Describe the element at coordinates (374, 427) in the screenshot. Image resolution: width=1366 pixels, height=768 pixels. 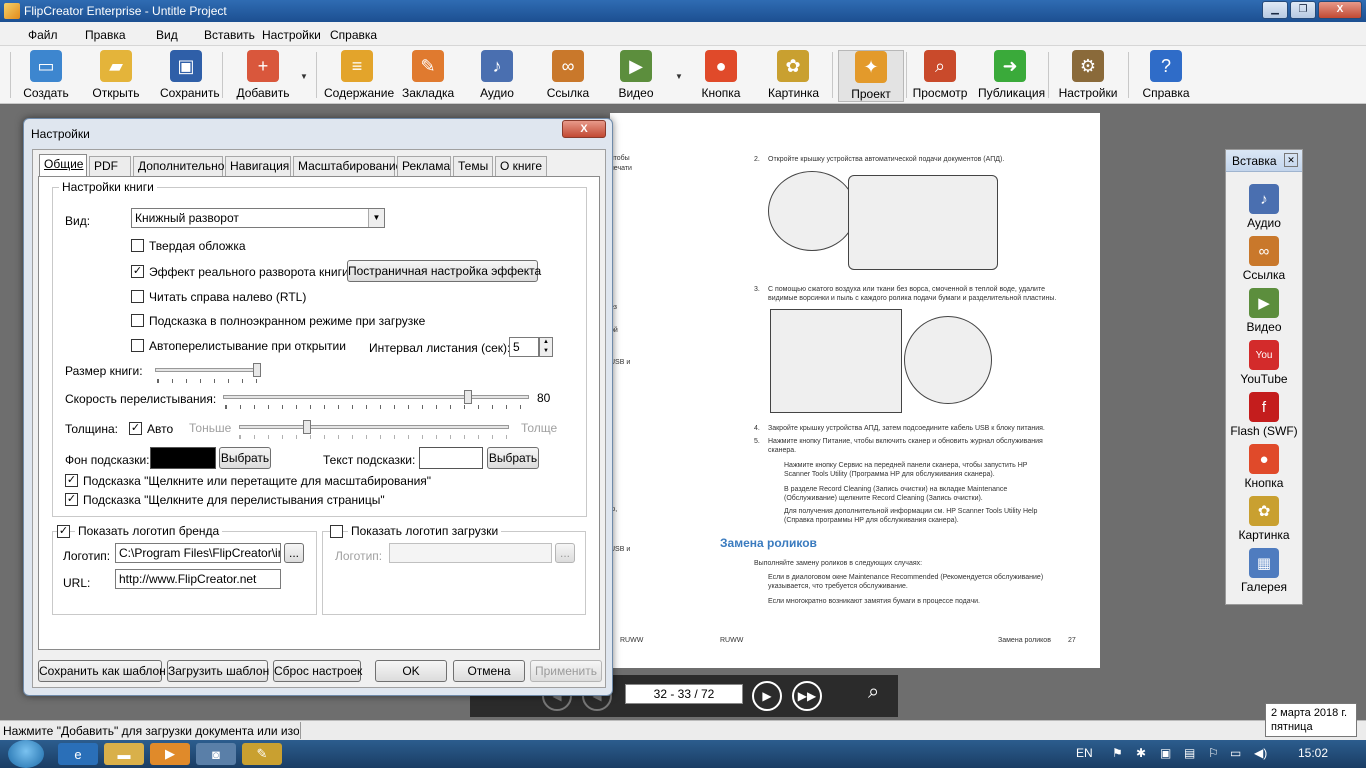
I see `thickness-slider` at that location.